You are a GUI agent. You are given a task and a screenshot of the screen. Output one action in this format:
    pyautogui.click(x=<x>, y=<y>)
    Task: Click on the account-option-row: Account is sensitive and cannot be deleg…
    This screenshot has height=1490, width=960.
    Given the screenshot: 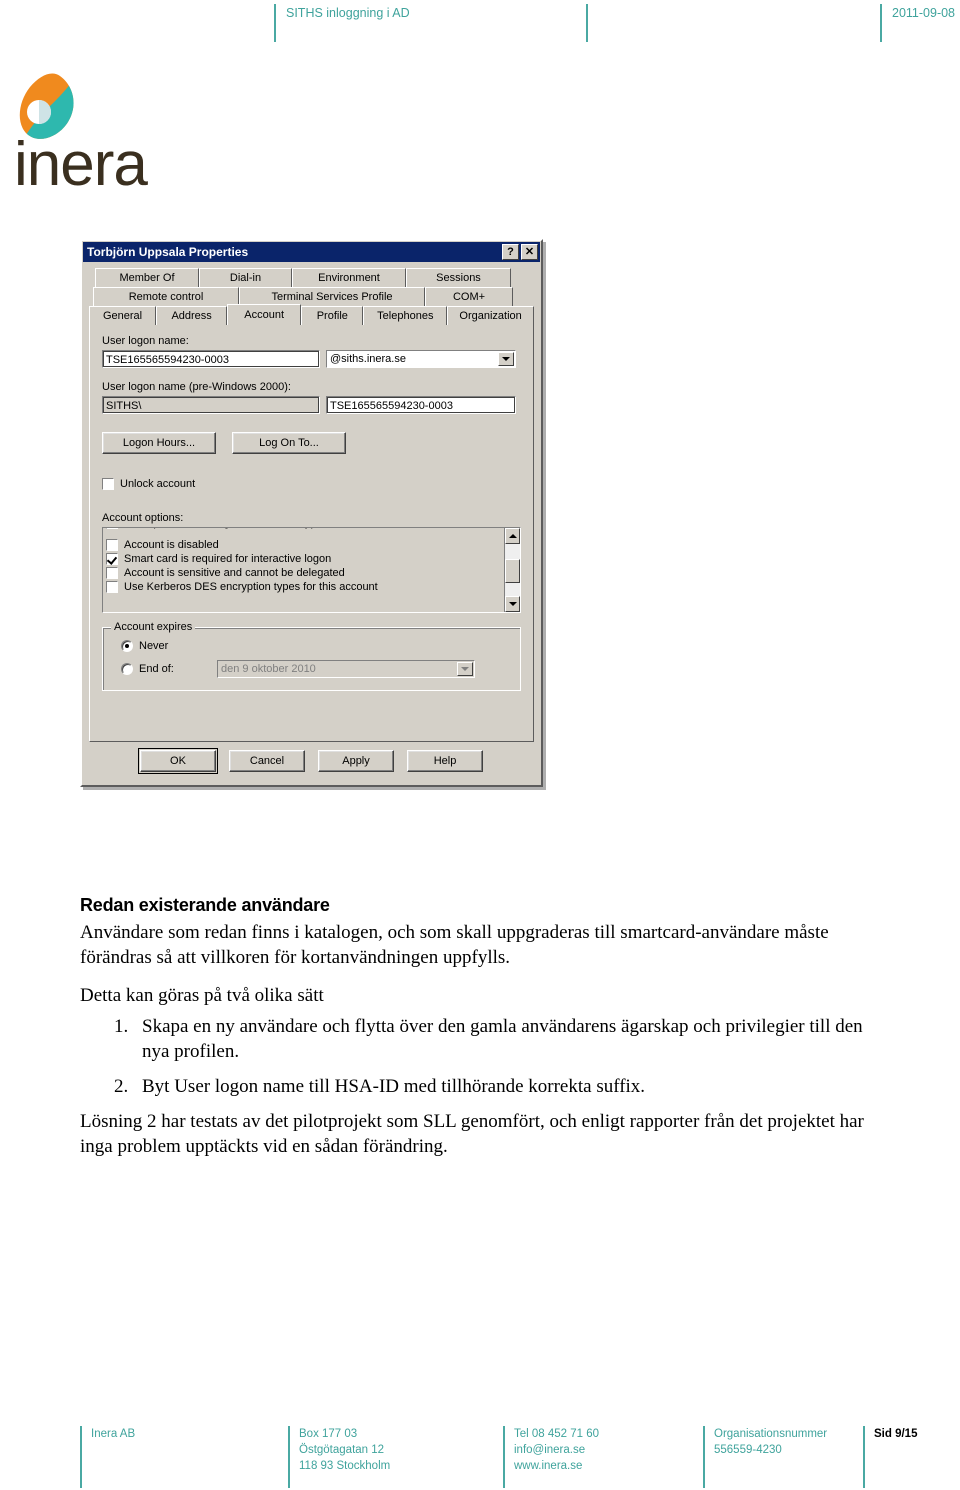 What is the action you would take?
    pyautogui.click(x=303, y=573)
    